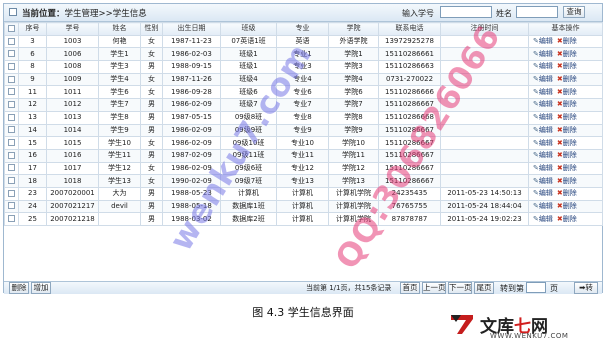  I want to click on name-input, so click(537, 12).